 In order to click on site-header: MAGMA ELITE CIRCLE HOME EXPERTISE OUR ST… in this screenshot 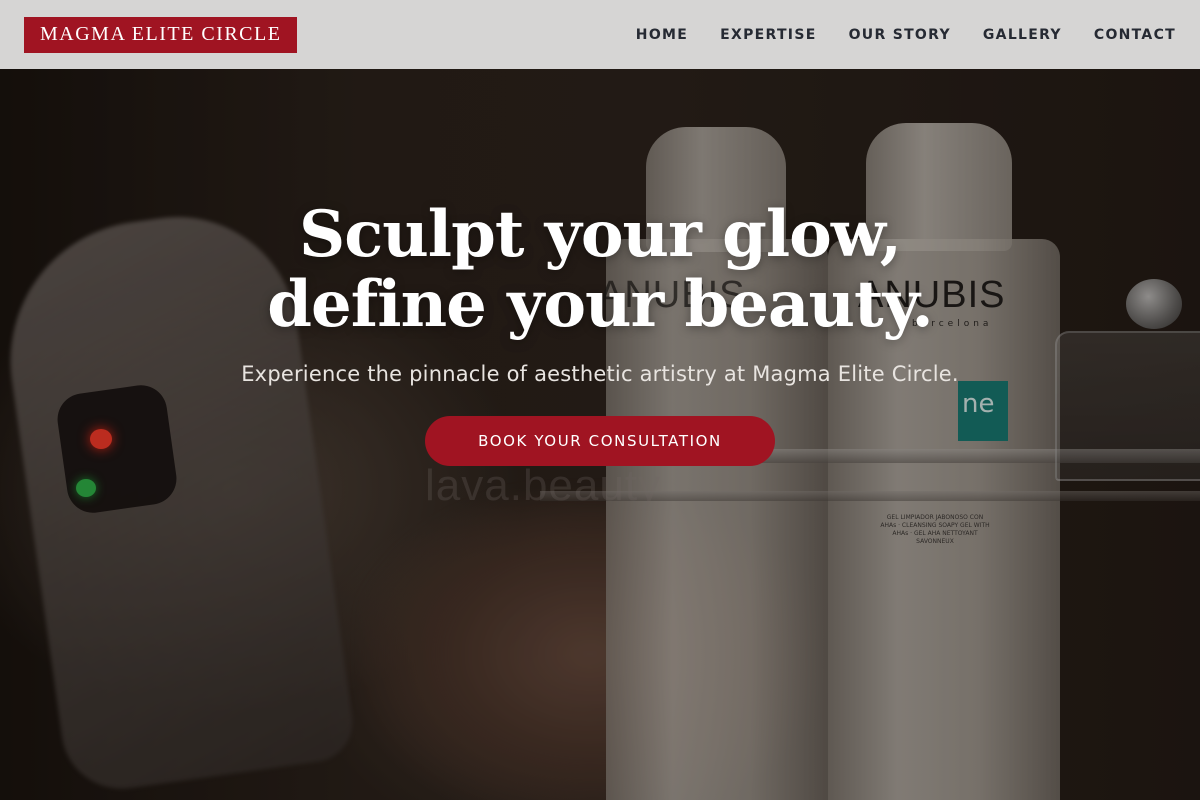, I will do `click(600, 34)`.